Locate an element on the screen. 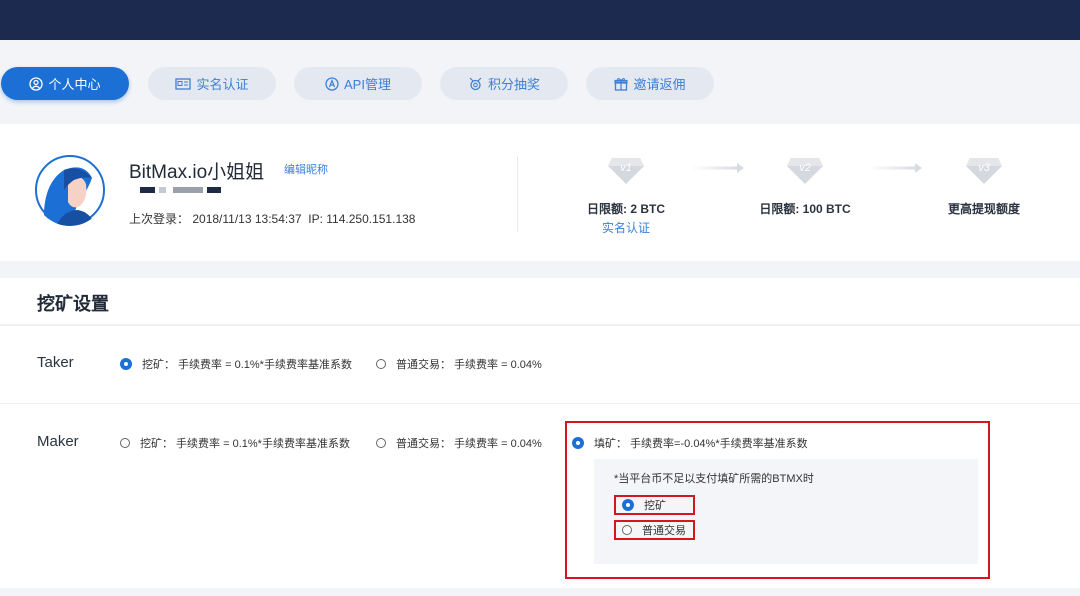 The height and width of the screenshot is (596, 1080). tab-api-management: API管理 is located at coordinates (358, 83).